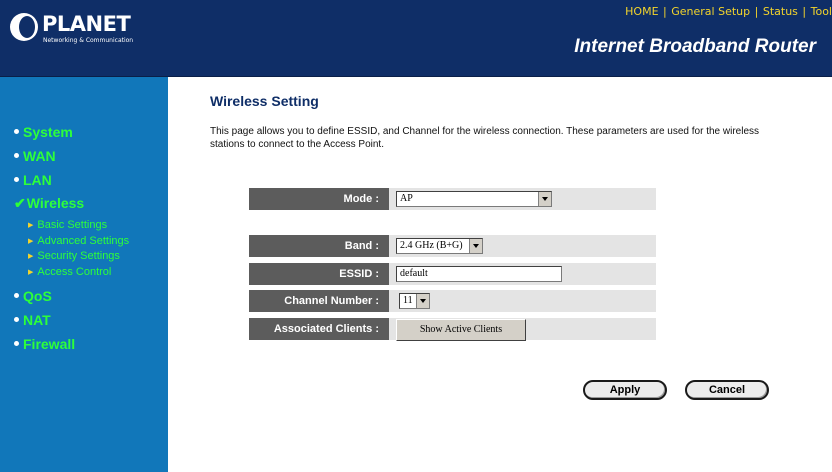  Describe the element at coordinates (88, 40) in the screenshot. I see `brand-tagline: Networking & Communication` at that location.